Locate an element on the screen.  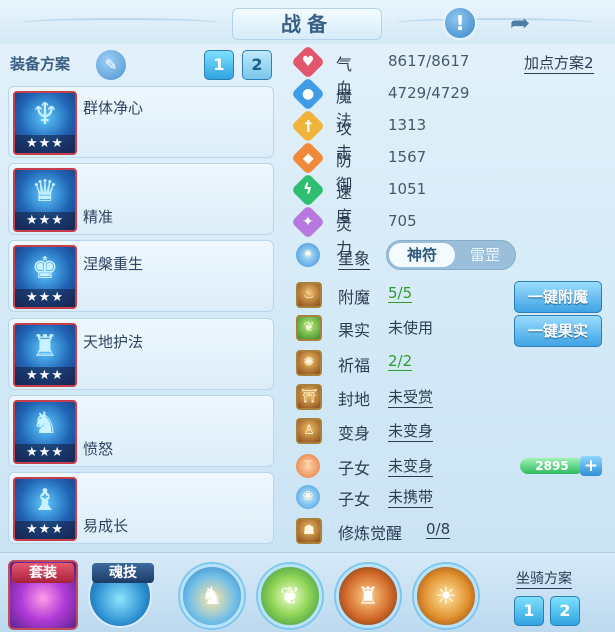
toggle-leigang: 雷罡 is located at coordinates (485, 255).